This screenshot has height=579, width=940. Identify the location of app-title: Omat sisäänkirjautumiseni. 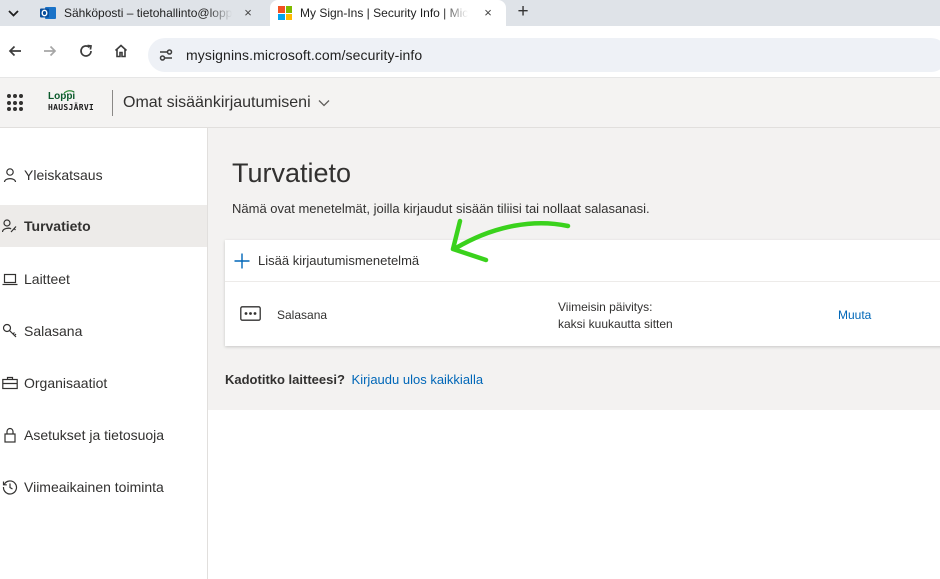
(217, 102).